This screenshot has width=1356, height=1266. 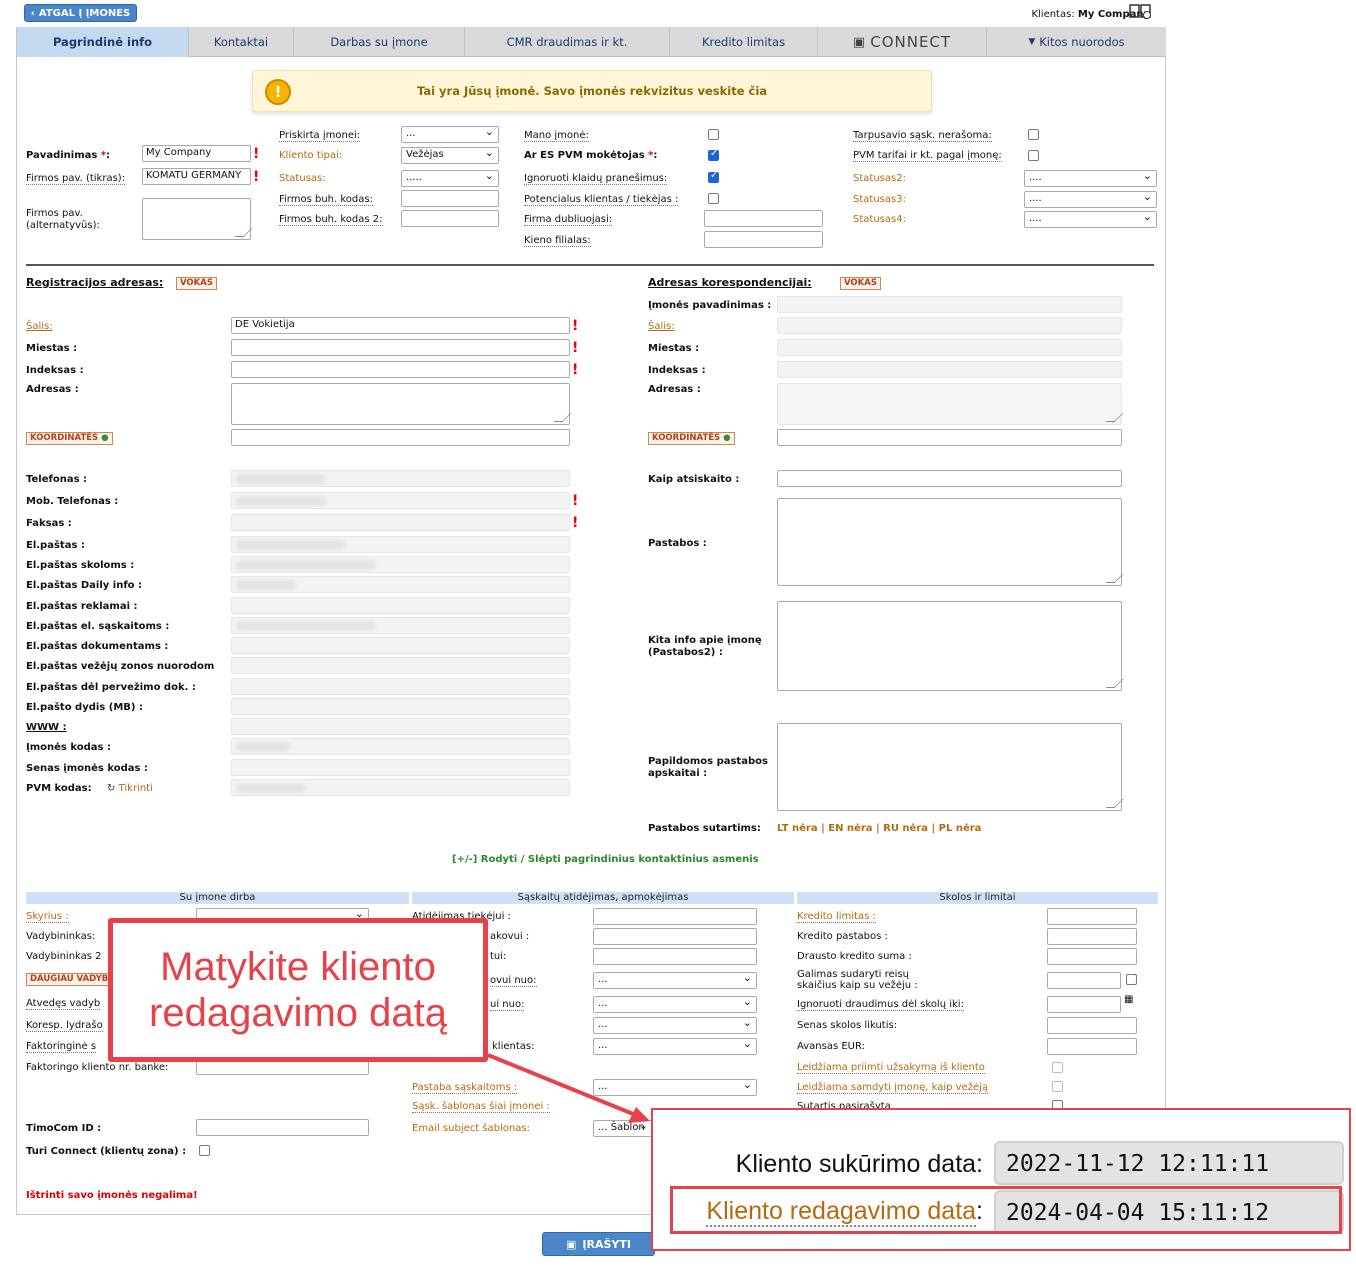 I want to click on more-managers-button: DAUGIAU VADYB, so click(x=69, y=979).